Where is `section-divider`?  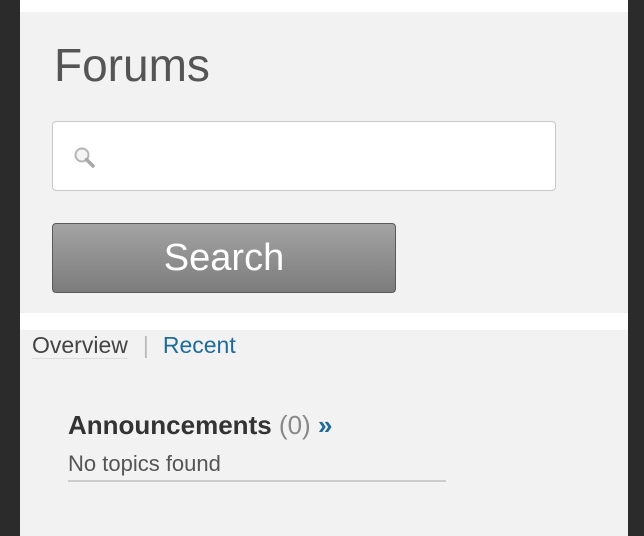
section-divider is located at coordinates (324, 321).